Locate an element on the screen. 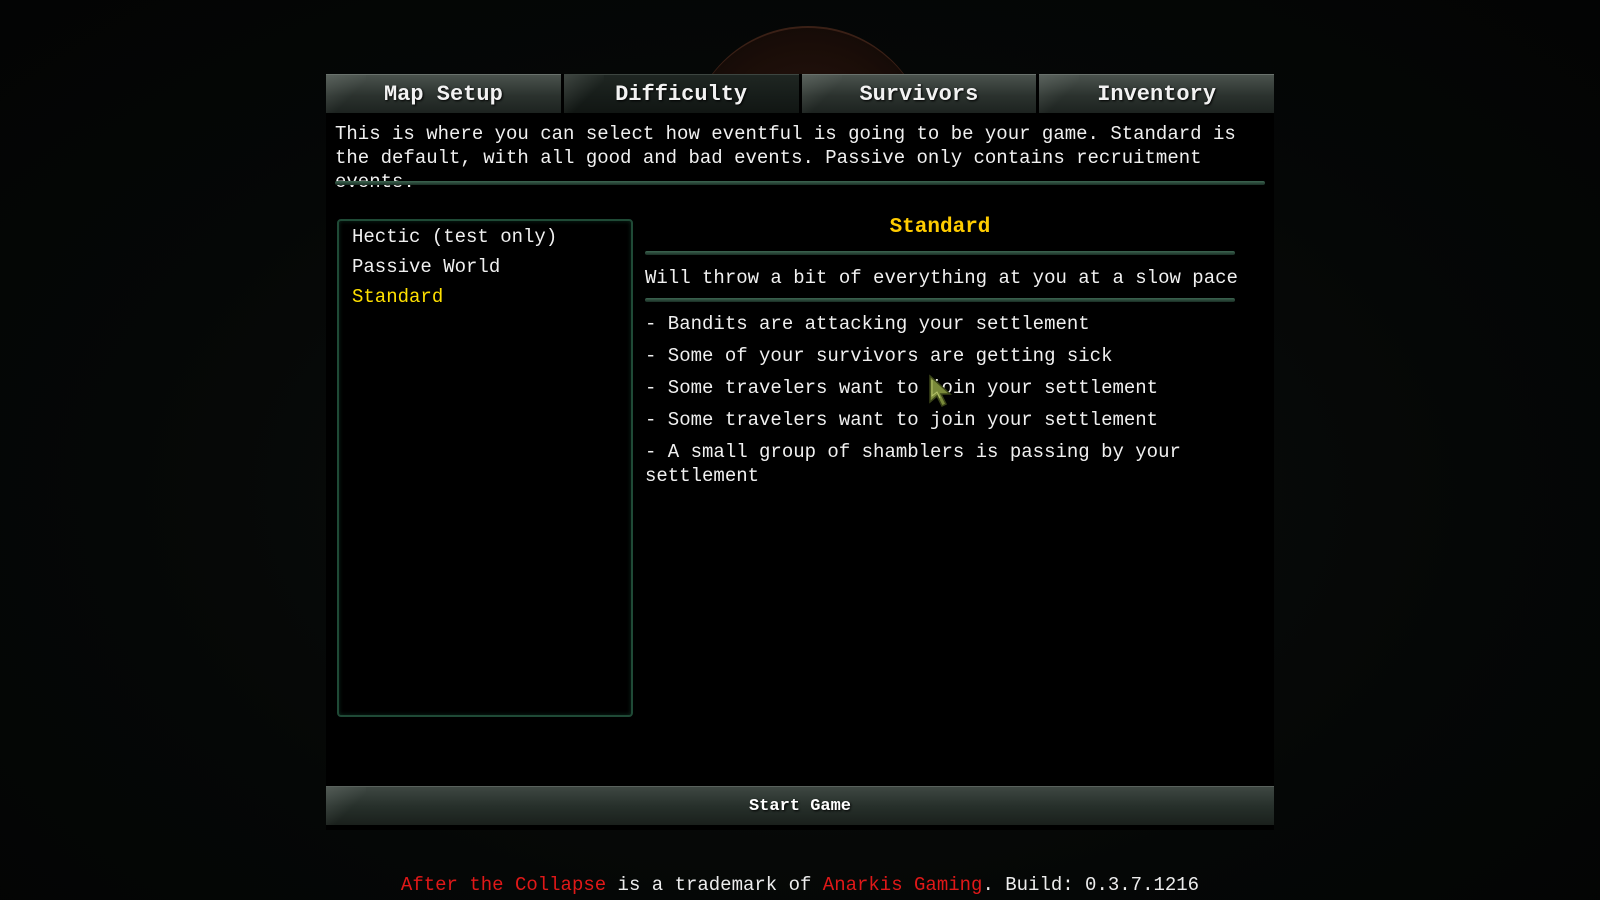 This screenshot has width=1600, height=900. arrow-cursor-icon is located at coordinates (940, 391).